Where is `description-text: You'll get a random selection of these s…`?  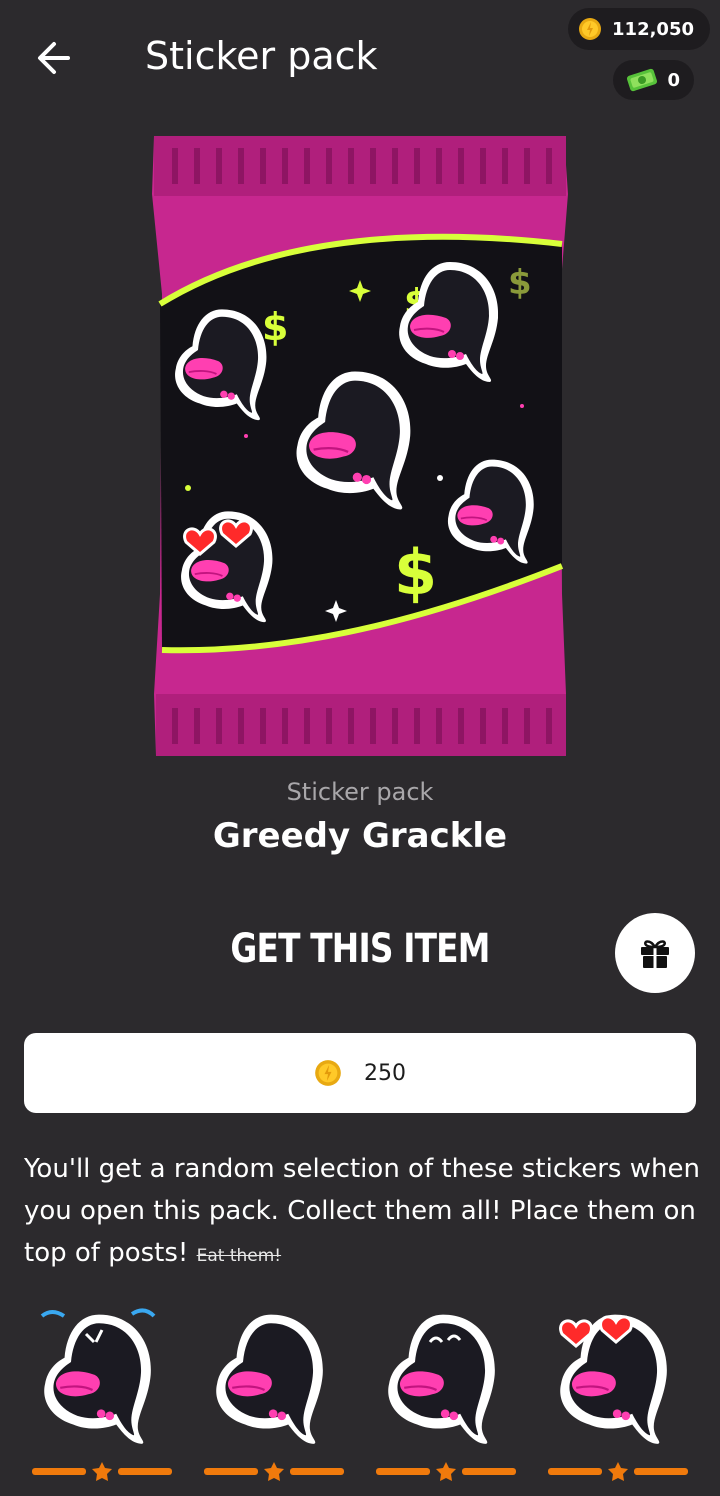 description-text: You'll get a random selection of these s… is located at coordinates (362, 1211).